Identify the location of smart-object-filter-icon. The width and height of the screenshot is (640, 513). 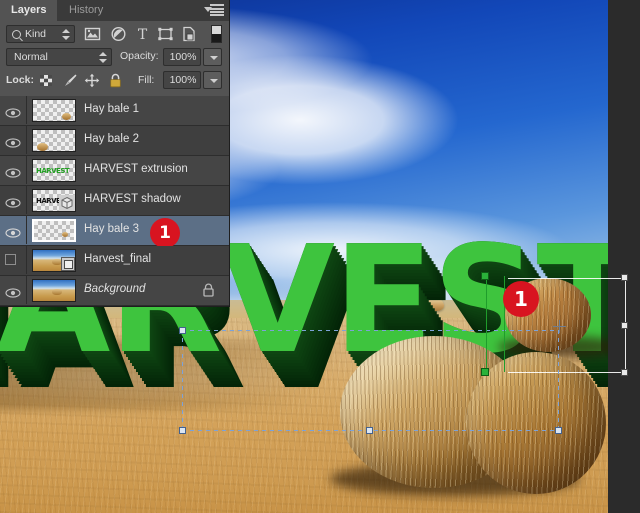
(189, 34).